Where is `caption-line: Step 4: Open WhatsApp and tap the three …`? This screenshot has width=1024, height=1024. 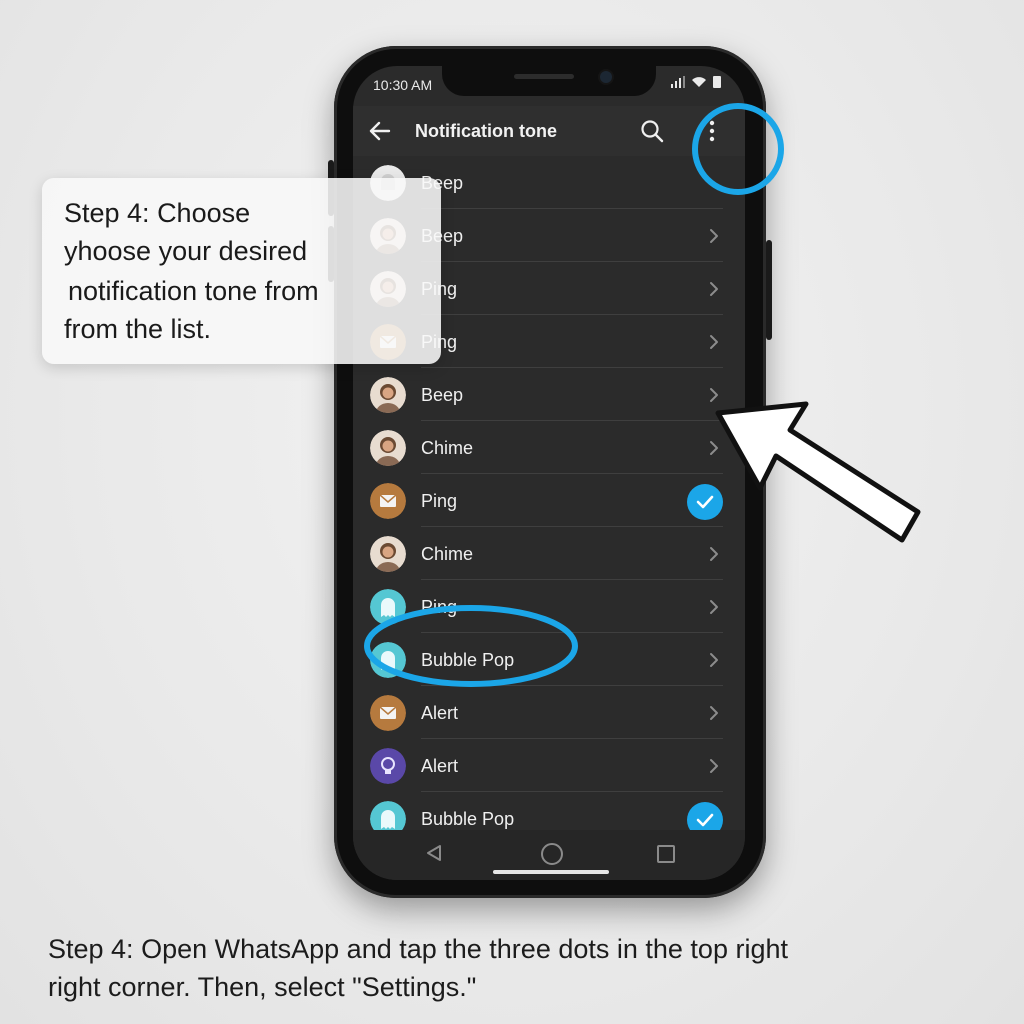 caption-line: Step 4: Open WhatsApp and tap the three … is located at coordinates (418, 949).